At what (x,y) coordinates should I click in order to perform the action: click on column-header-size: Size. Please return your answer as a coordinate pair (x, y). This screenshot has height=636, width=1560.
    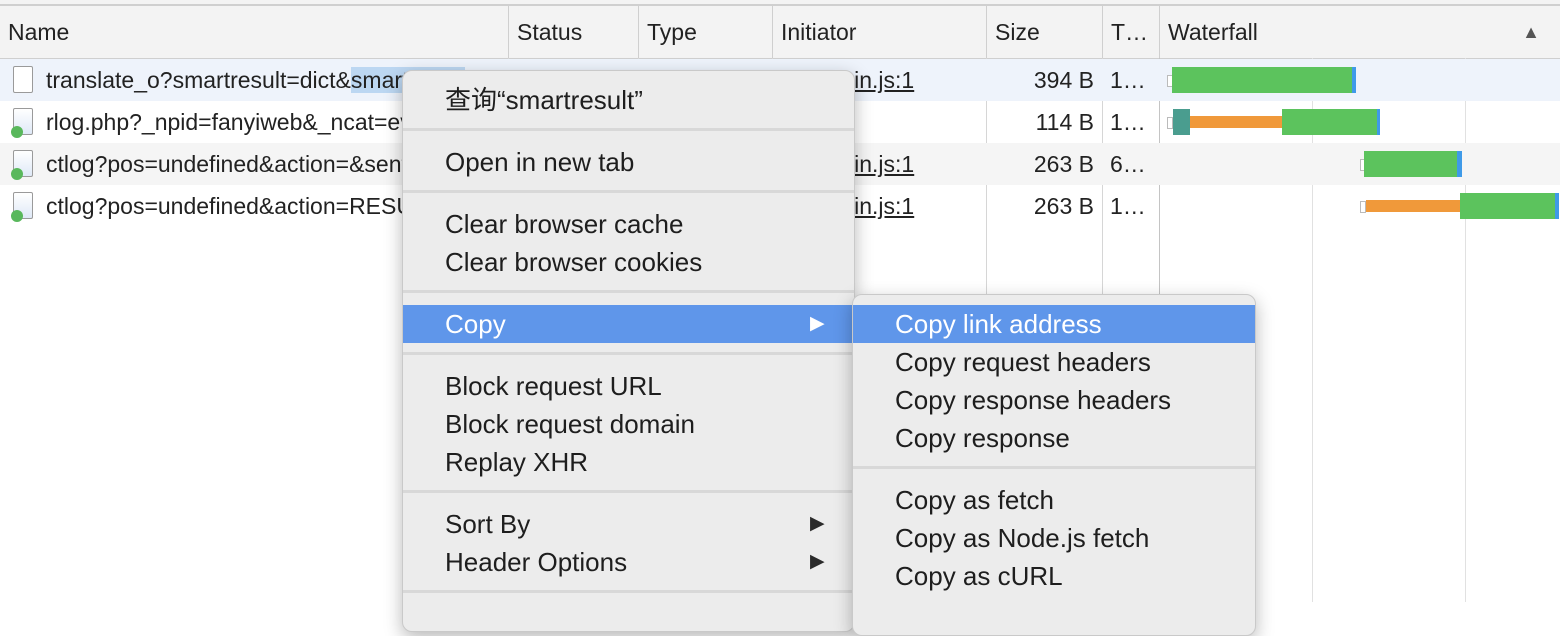
    Looking at the image, I should click on (1044, 32).